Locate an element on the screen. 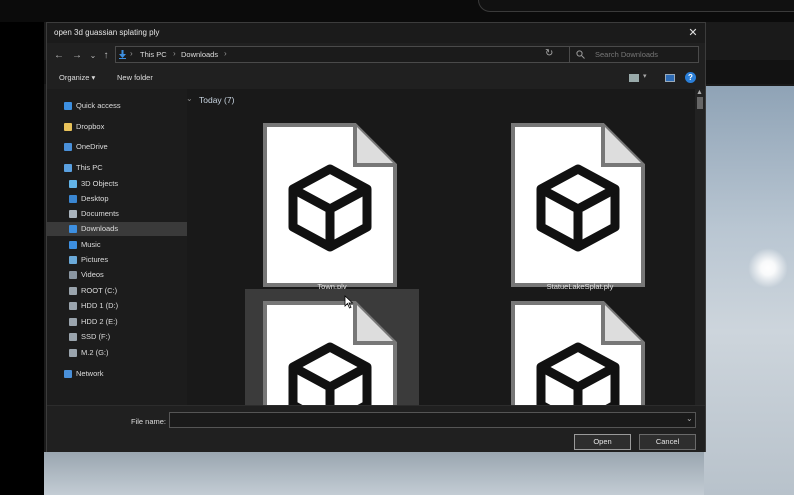 This screenshot has width=794, height=495. open-button: Open is located at coordinates (602, 442).